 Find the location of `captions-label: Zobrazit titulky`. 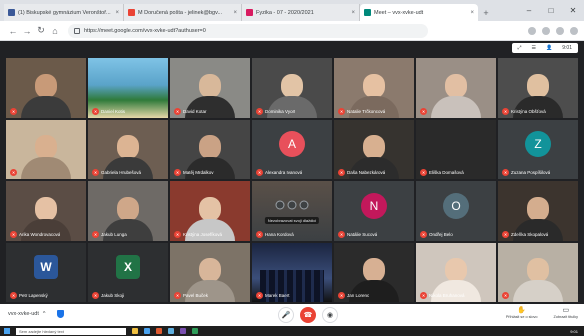

captions-label: Zobrazit titulky is located at coordinates (565, 317).